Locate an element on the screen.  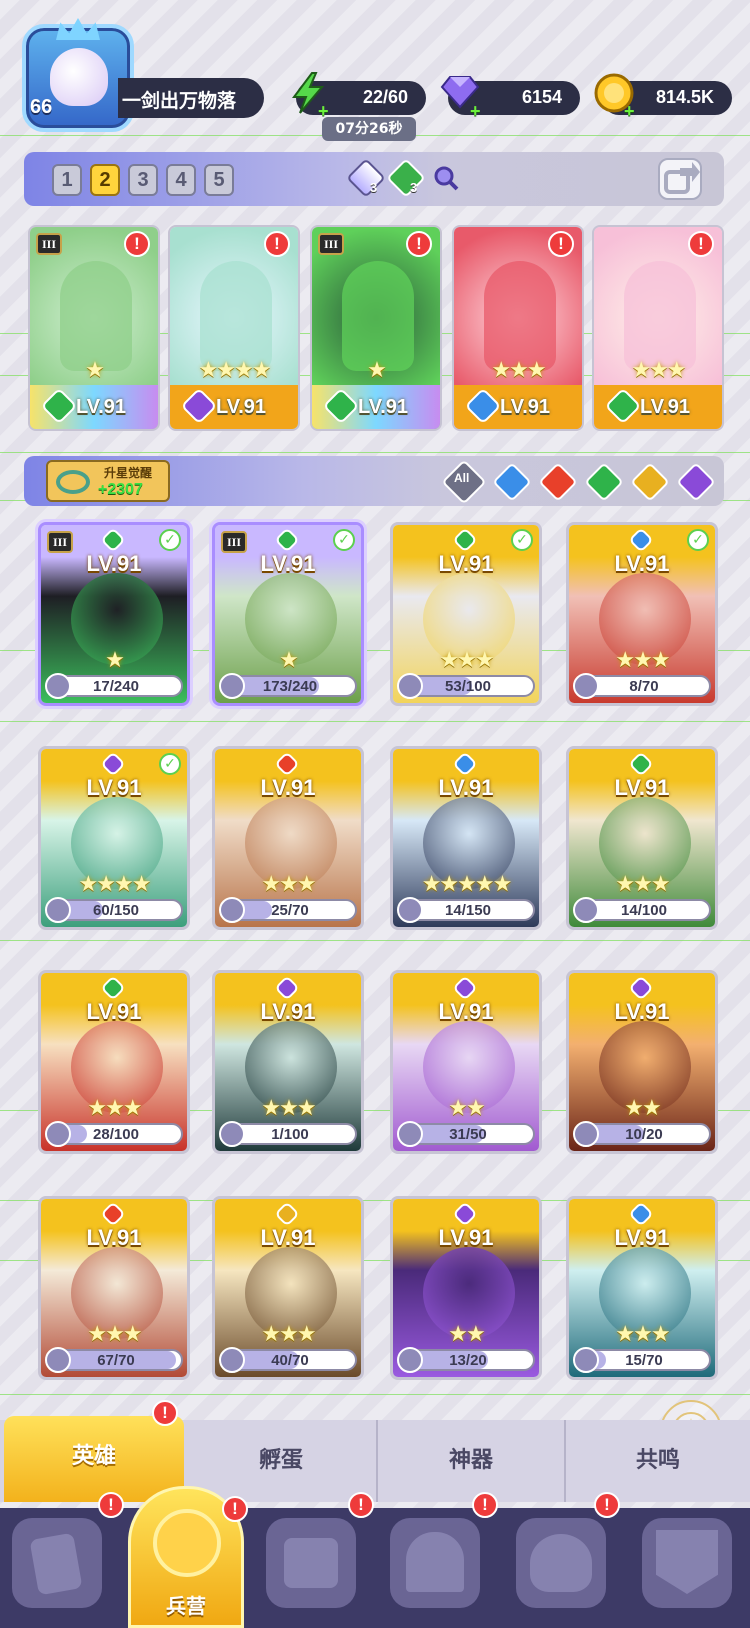
nav-guild is located at coordinates (687, 1563).